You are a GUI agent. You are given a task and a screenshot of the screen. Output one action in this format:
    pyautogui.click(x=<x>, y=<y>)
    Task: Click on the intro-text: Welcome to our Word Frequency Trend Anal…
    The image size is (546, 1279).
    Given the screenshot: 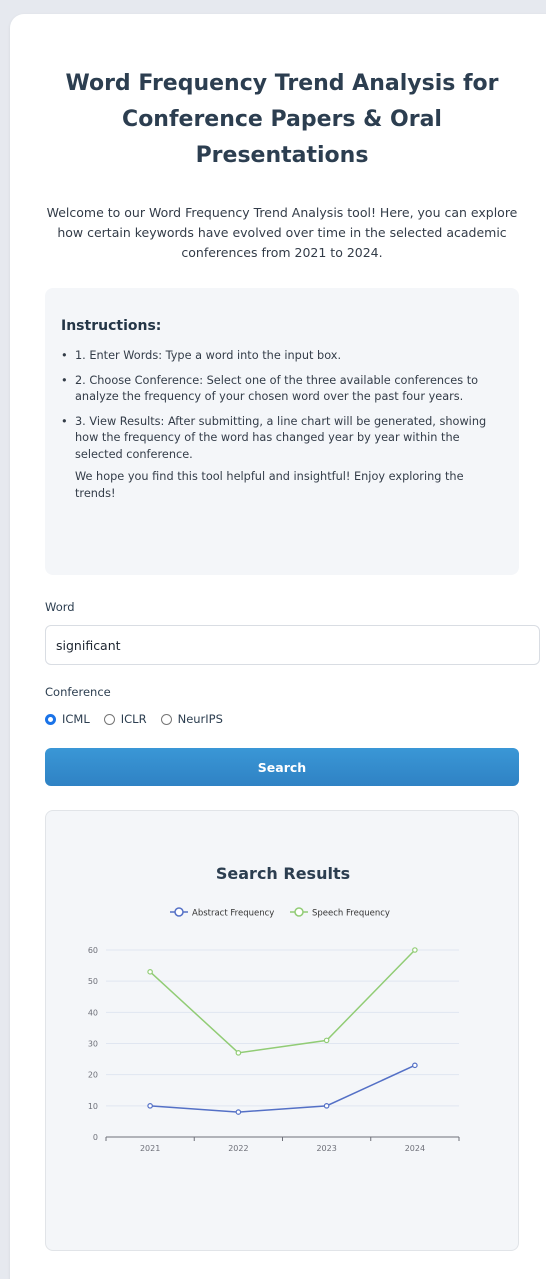 What is the action you would take?
    pyautogui.click(x=282, y=232)
    